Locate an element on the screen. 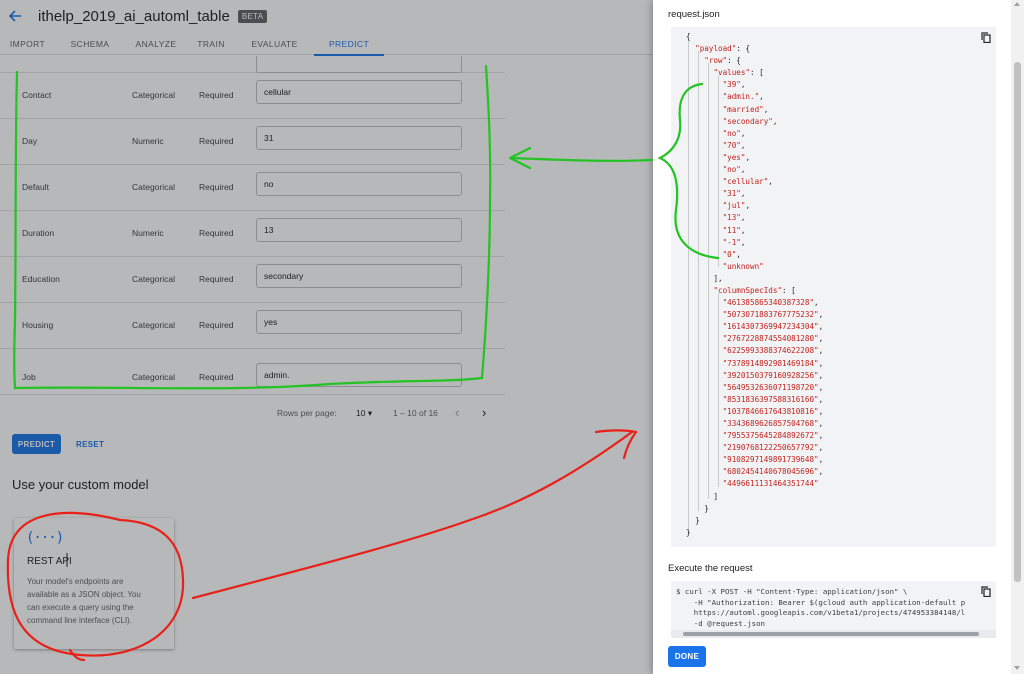 The height and width of the screenshot is (674, 1024). json-line: "payload": { is located at coordinates (723, 49).